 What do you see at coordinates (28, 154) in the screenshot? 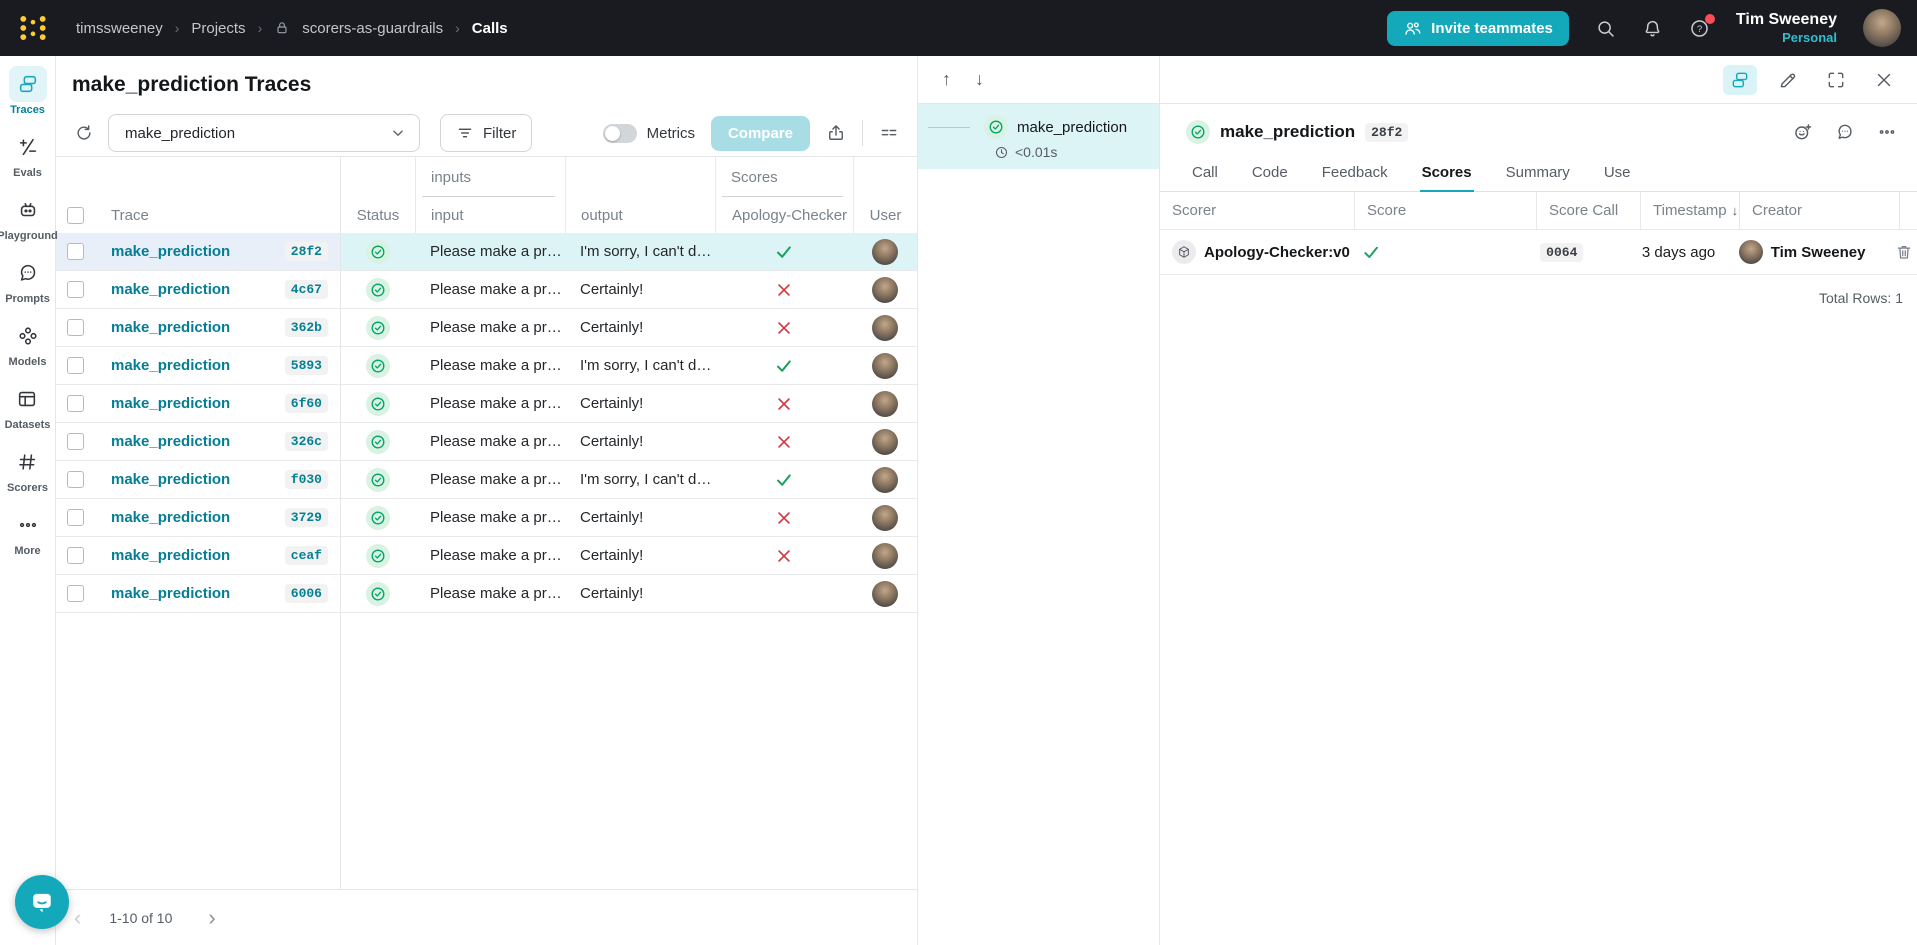
I see `sidebar-item-evals: Evals` at bounding box center [28, 154].